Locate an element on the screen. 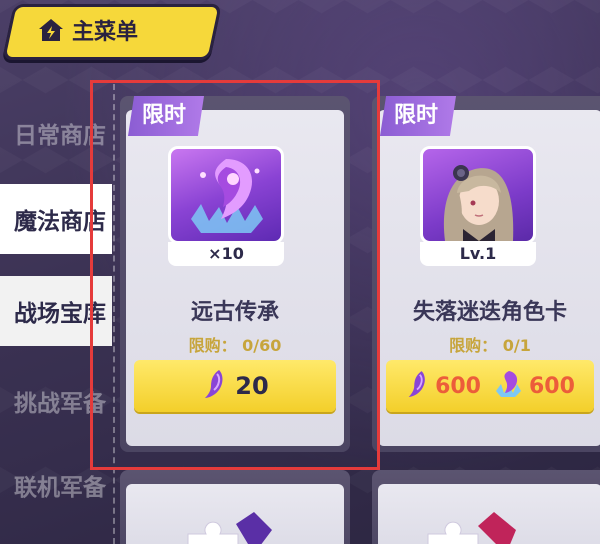 This screenshot has height=544, width=600. item-quantity: ×10 is located at coordinates (226, 254).